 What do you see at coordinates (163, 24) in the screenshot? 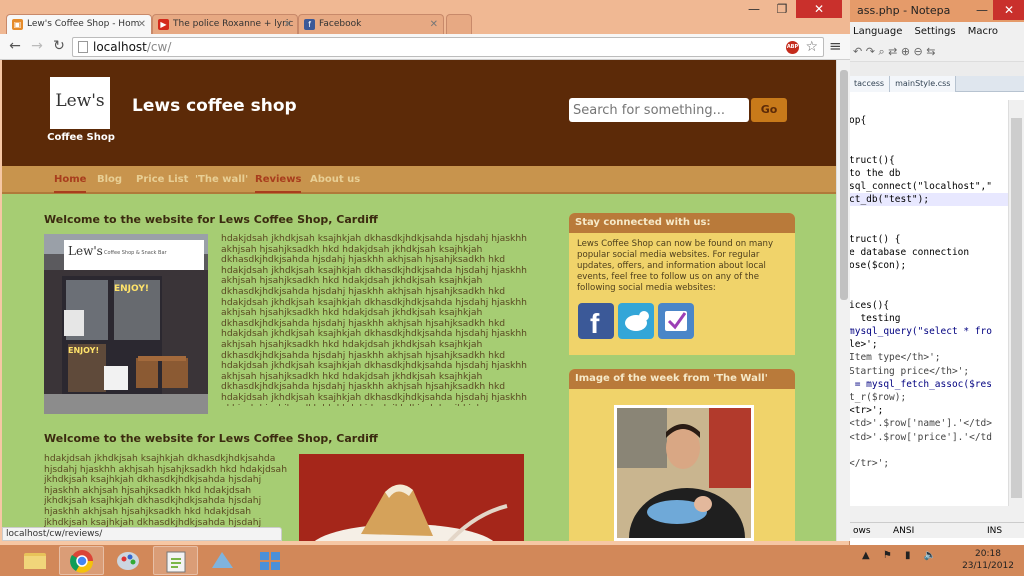
I see `youtube-icon: ▶` at bounding box center [163, 24].